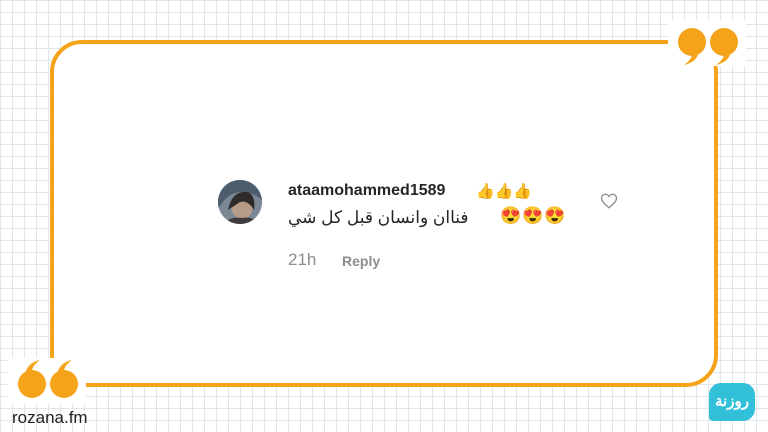  I want to click on comment-text: فناان وانسان قبل كل شي, so click(378, 217).